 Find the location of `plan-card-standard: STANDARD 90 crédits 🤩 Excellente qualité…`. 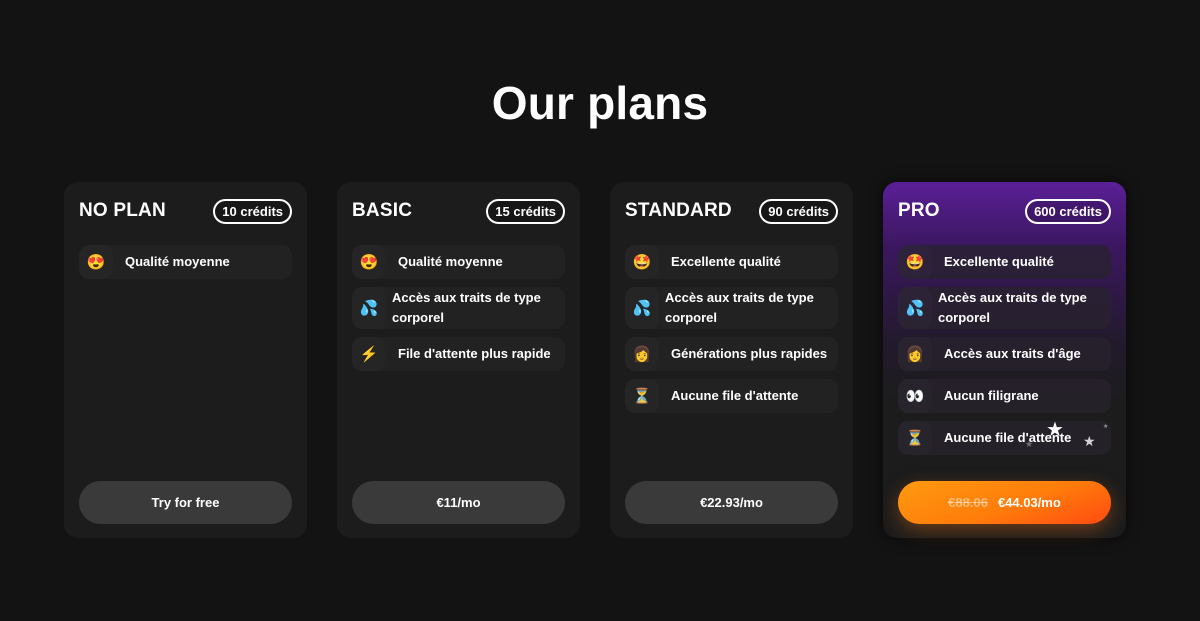

plan-card-standard: STANDARD 90 crédits 🤩 Excellente qualité… is located at coordinates (731, 360).